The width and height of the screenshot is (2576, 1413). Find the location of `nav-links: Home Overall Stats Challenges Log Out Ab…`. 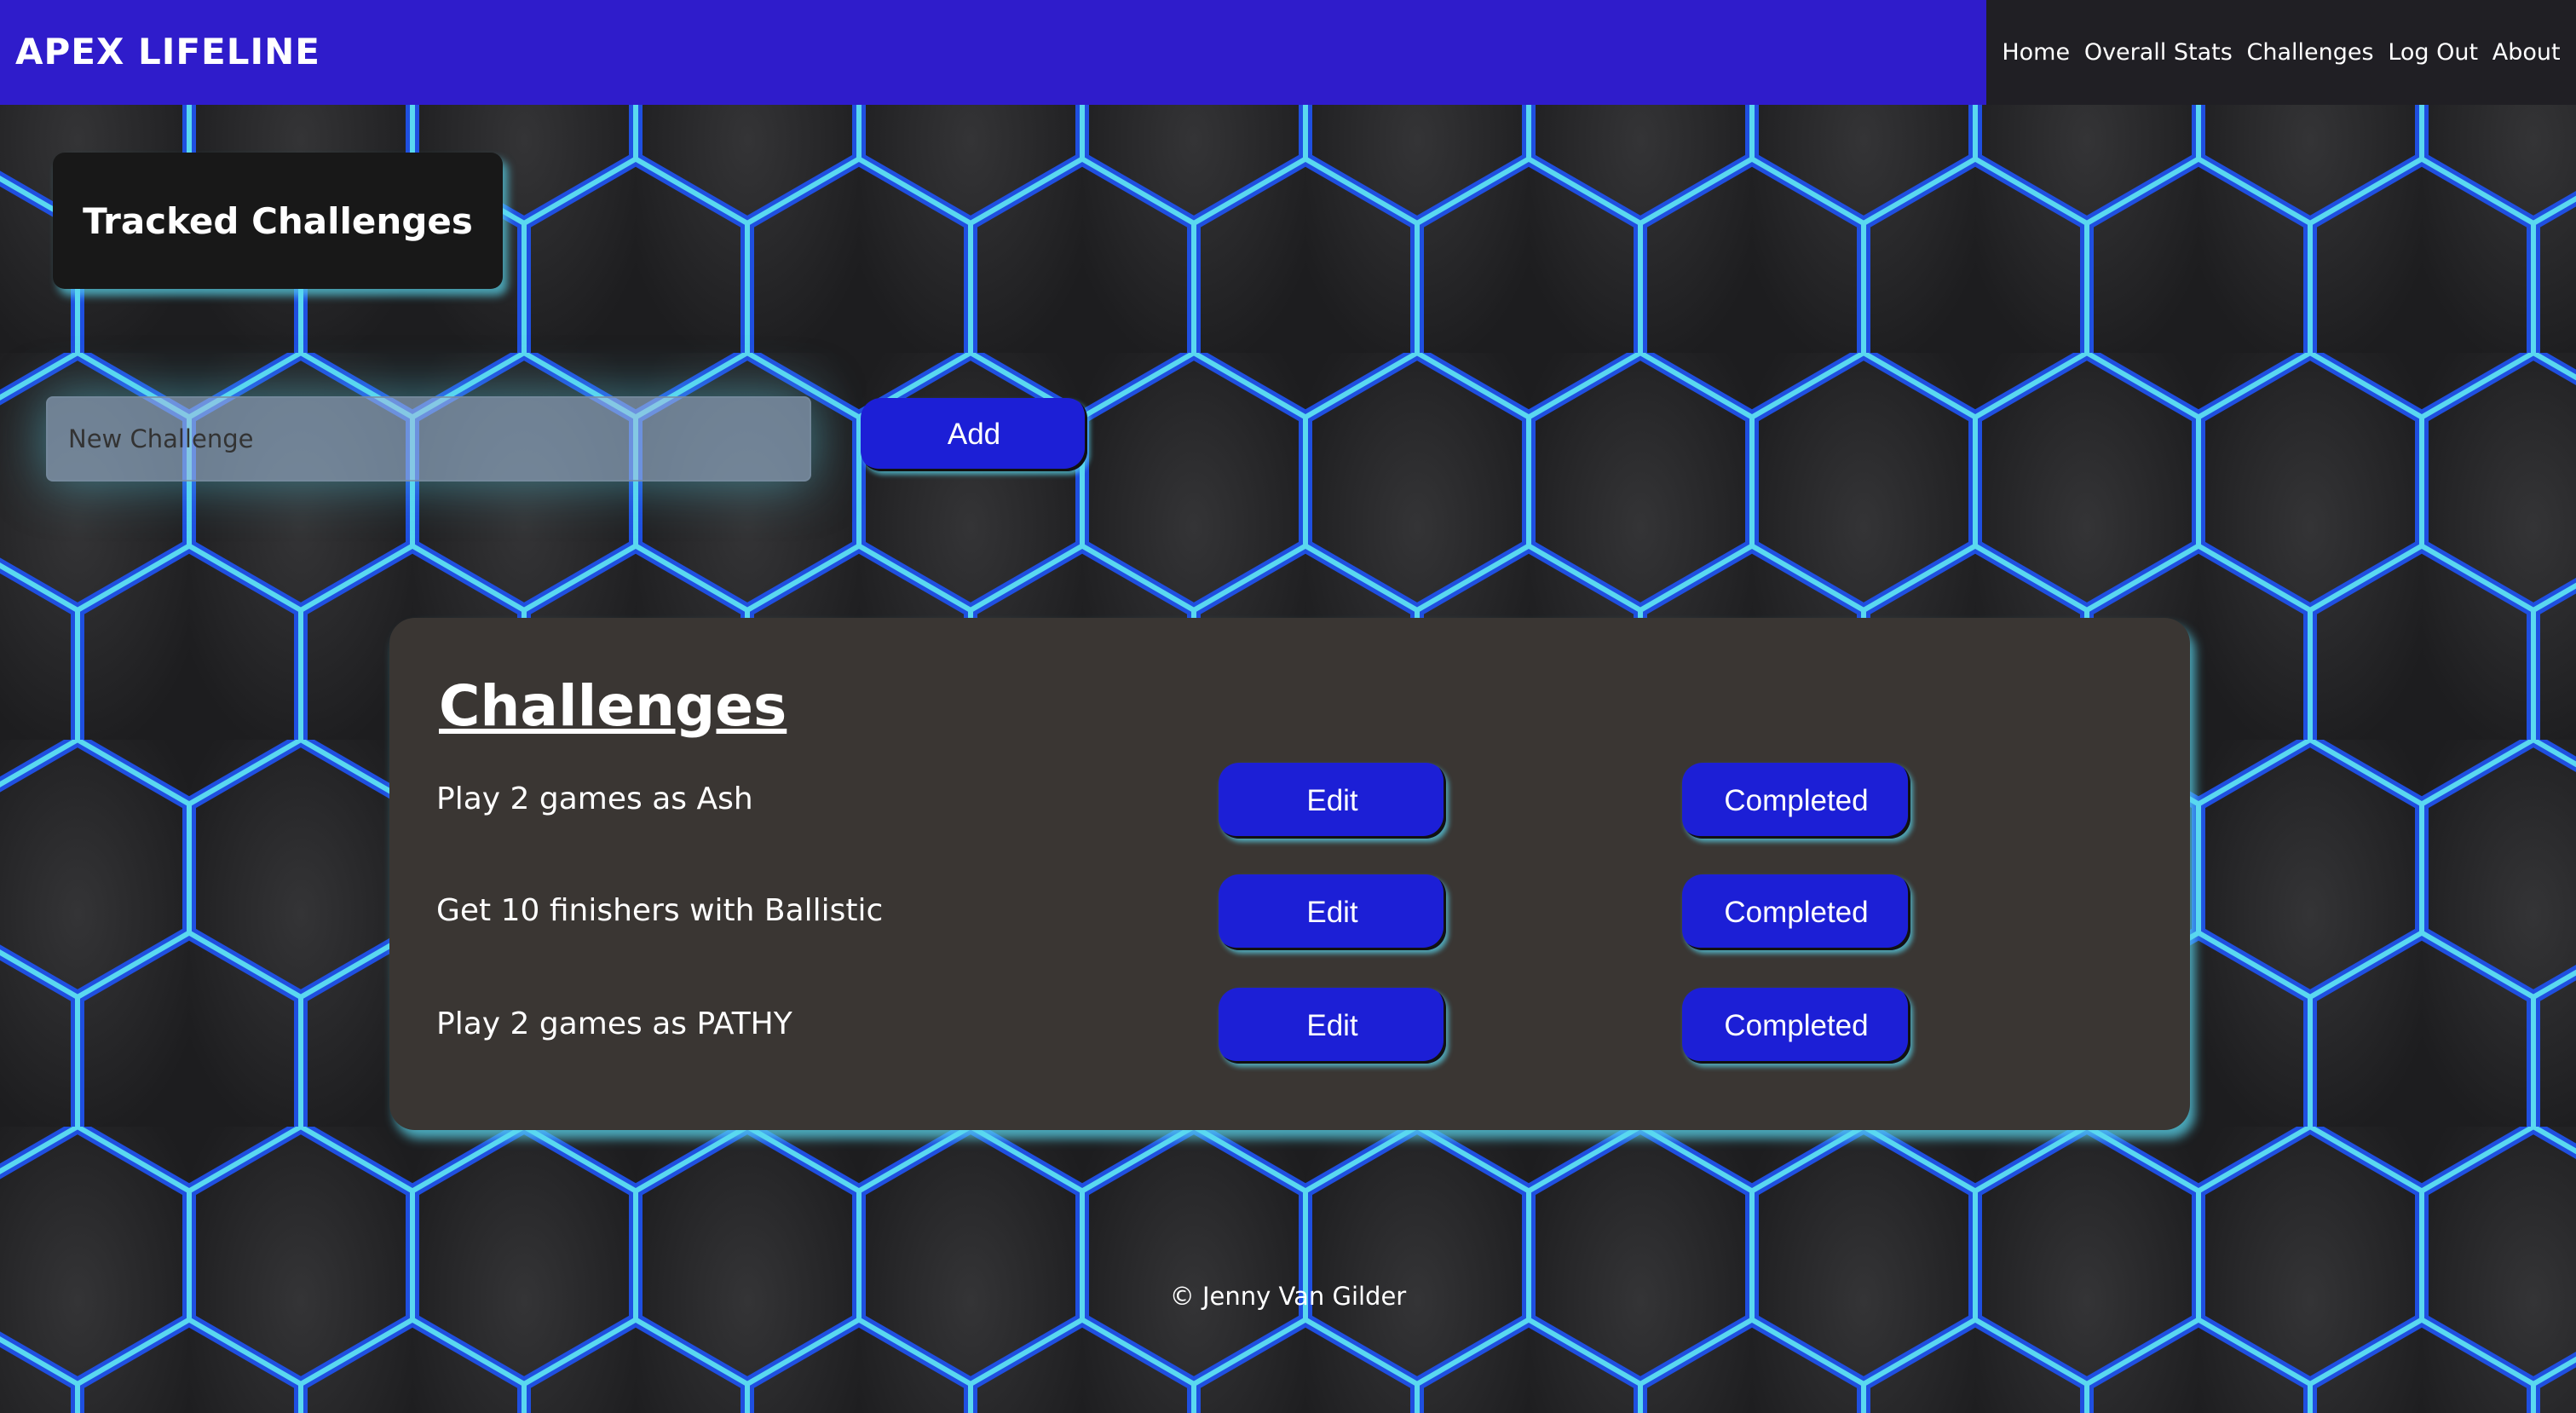

nav-links: Home Overall Stats Challenges Log Out Ab… is located at coordinates (2281, 53).